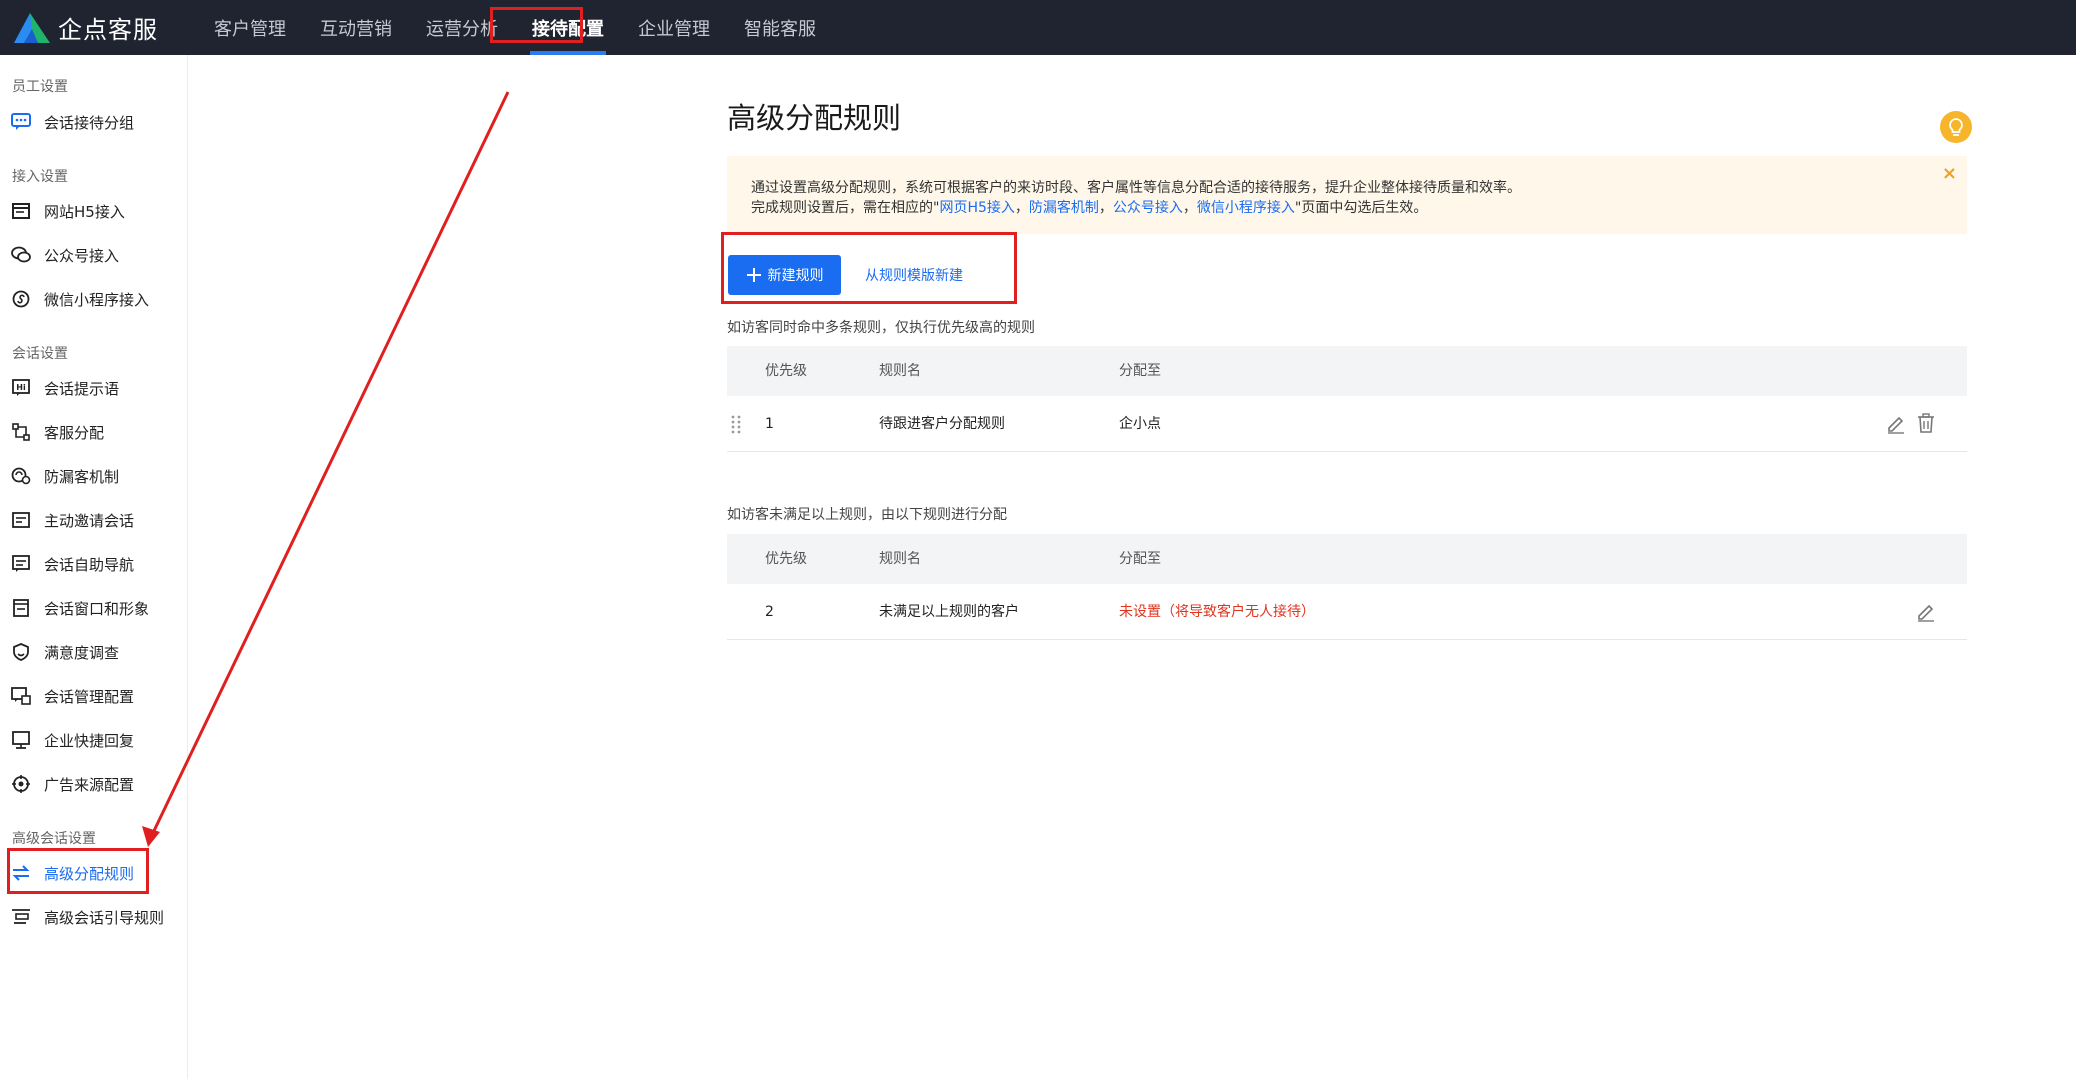  Describe the element at coordinates (89, 564) in the screenshot. I see `sidebar-item-label: 会话自助导航` at that location.